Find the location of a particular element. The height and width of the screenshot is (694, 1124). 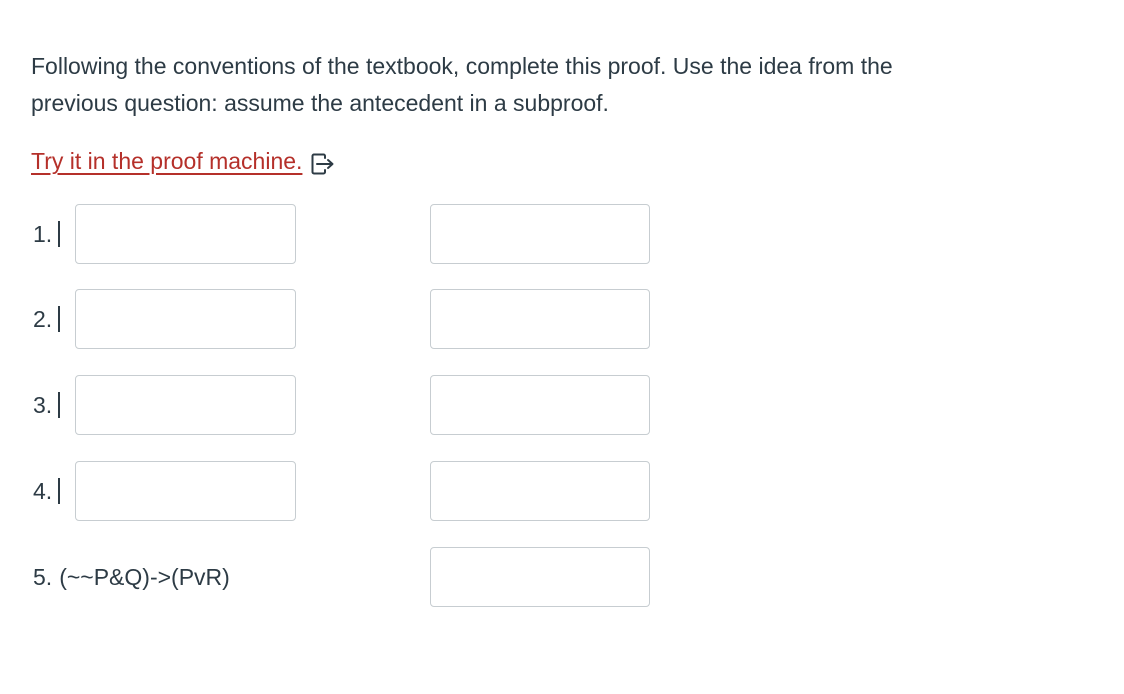

line-number: 3. is located at coordinates (43, 404).